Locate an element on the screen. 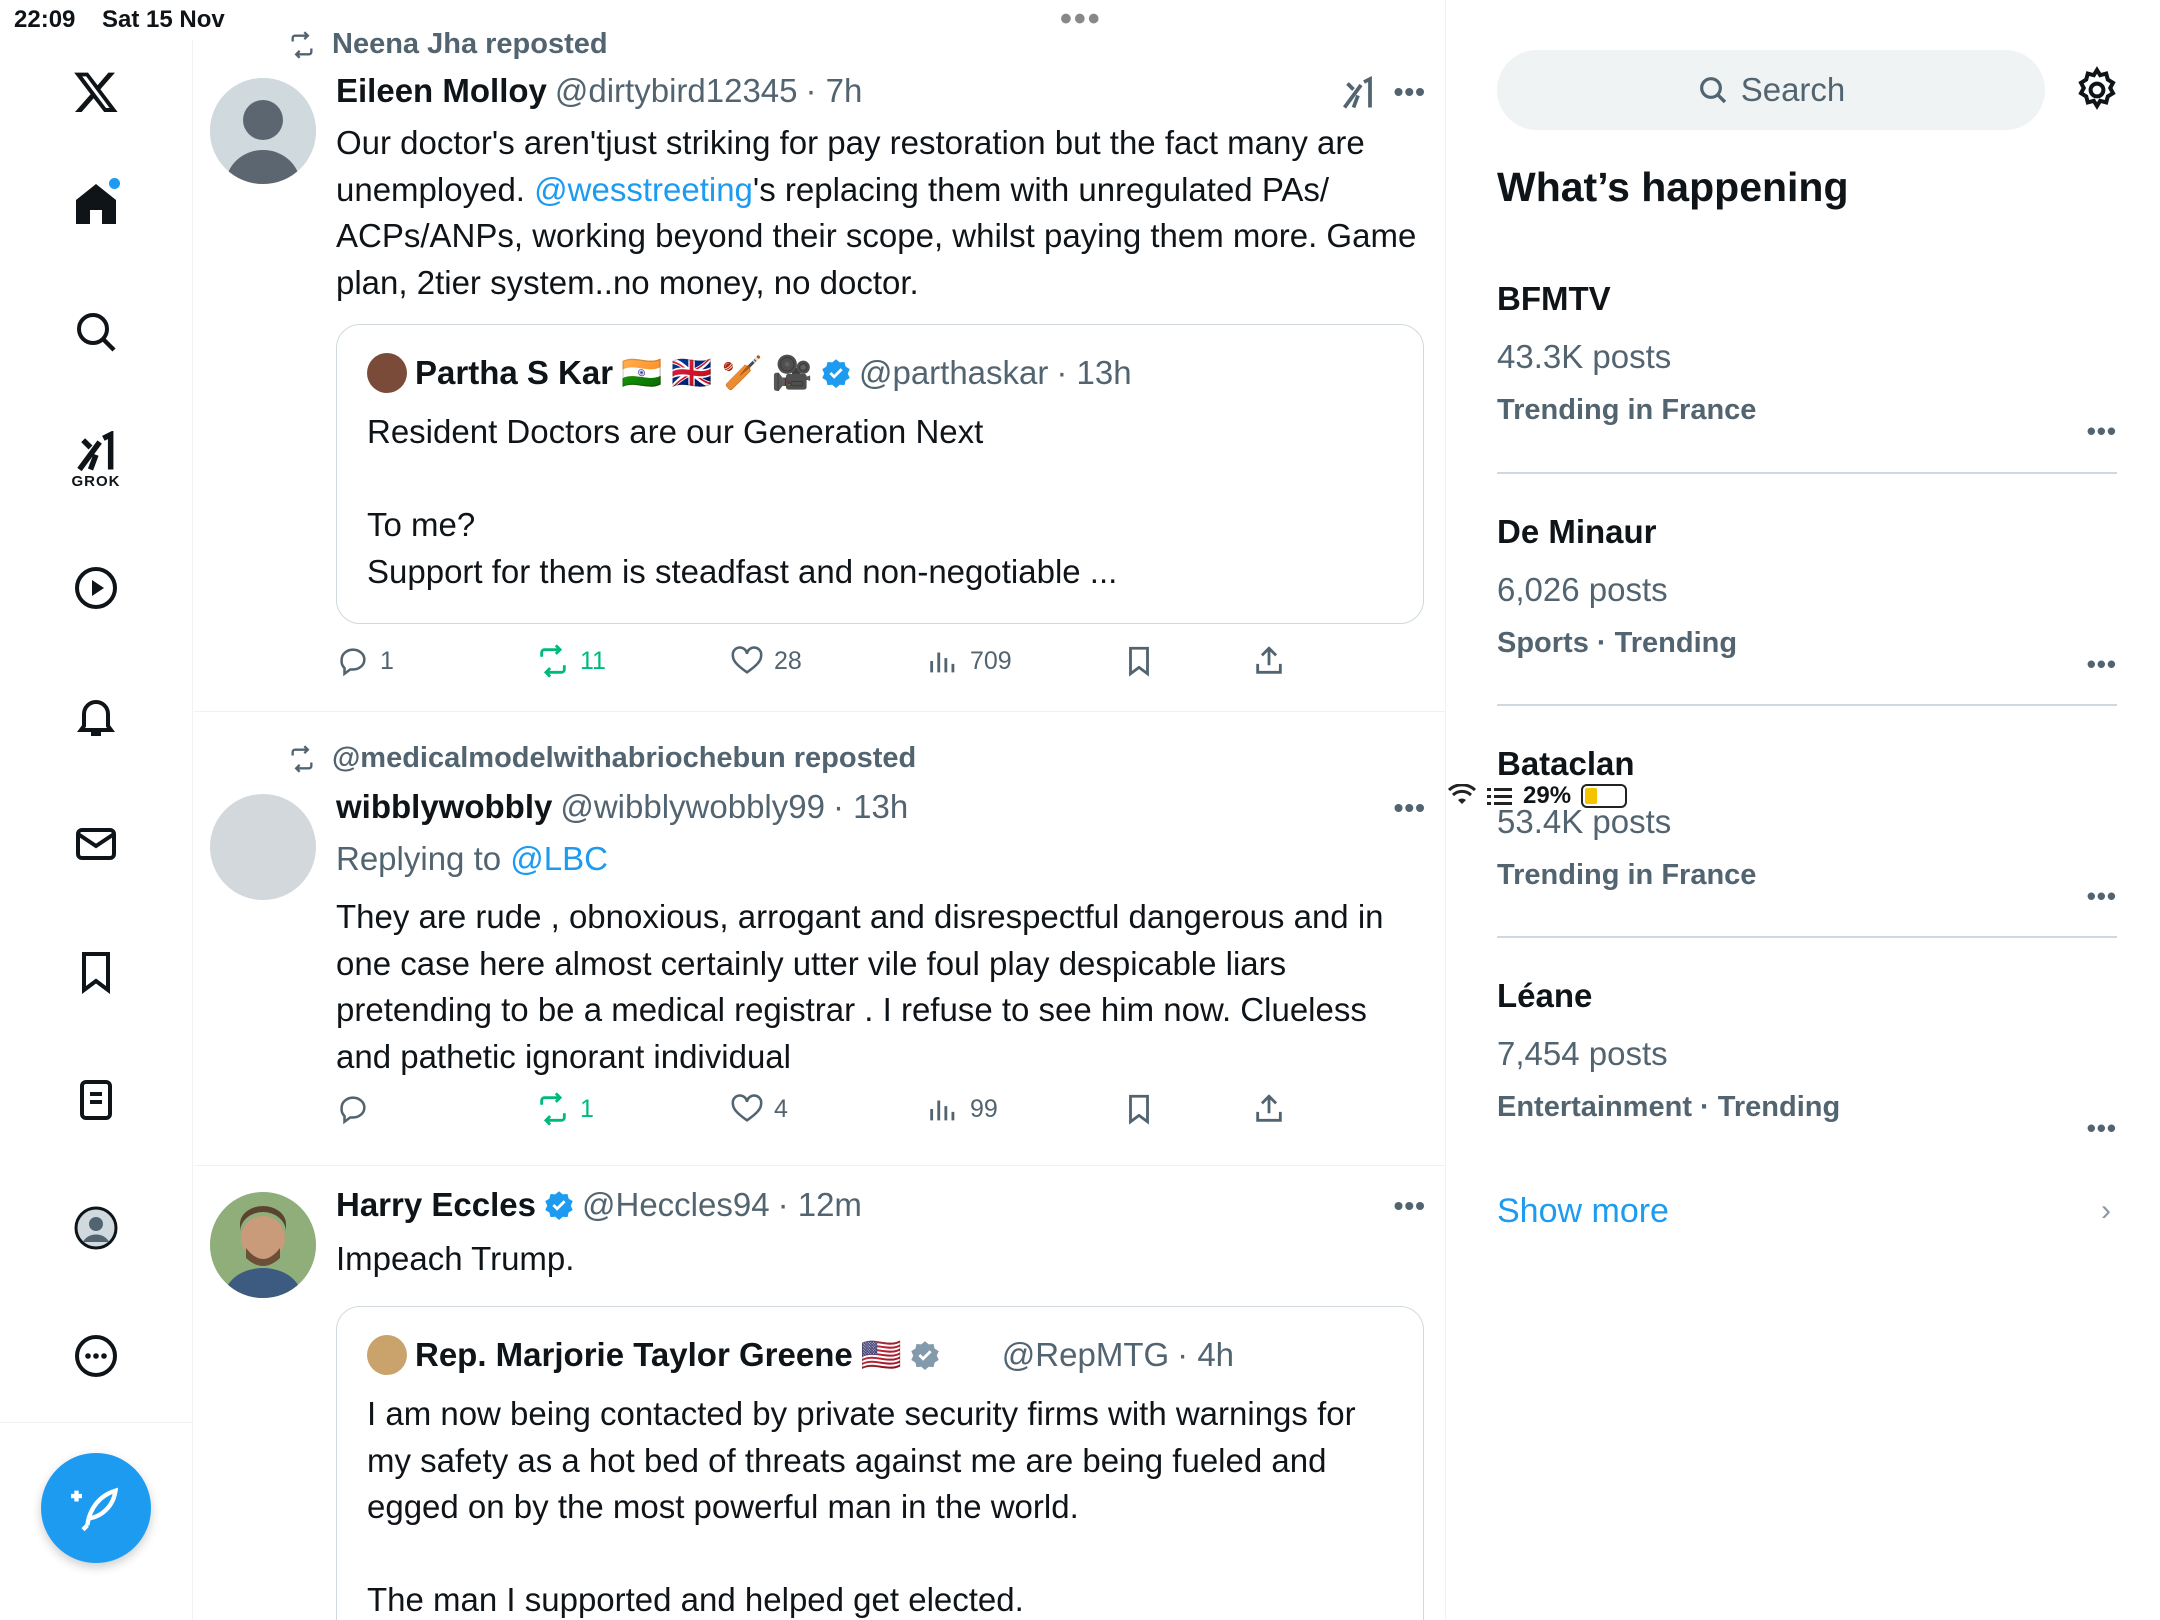  quote-header: Partha S Kar 🇮🇳 🇬🇧 🏏 🎥 @parthaskar · 13h is located at coordinates (749, 373).